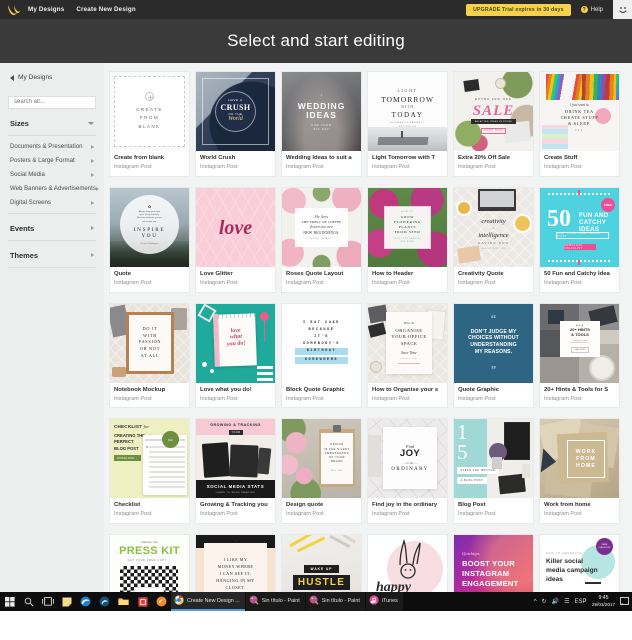 The height and width of the screenshot is (640, 632). I want to click on chevron-up-icon: ^, so click(535, 602).